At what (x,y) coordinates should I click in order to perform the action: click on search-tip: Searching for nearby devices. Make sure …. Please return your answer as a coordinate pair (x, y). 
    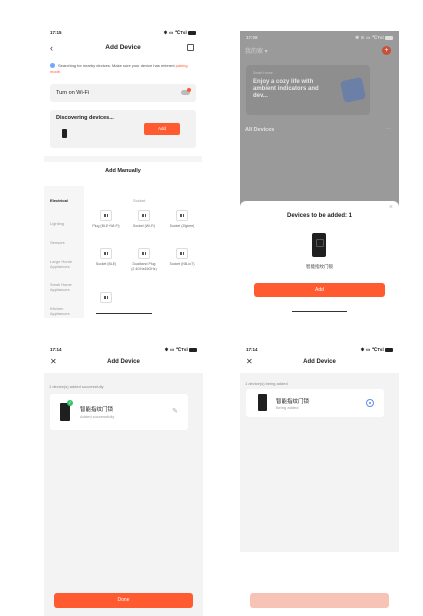
    Looking at the image, I should click on (119, 68).